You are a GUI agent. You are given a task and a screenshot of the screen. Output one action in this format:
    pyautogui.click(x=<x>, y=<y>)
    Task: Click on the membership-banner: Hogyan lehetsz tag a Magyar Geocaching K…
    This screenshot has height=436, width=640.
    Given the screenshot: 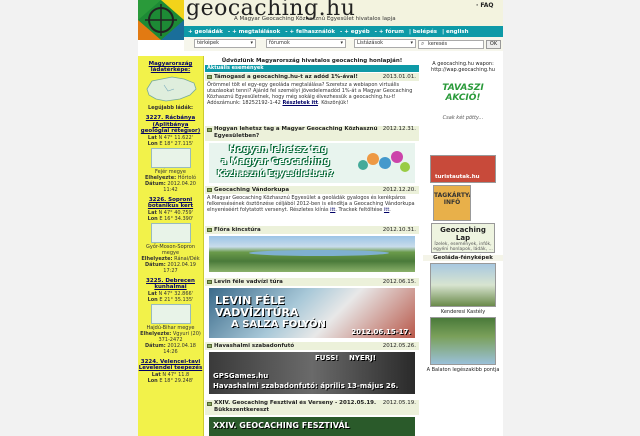 What is the action you would take?
    pyautogui.click(x=312, y=163)
    